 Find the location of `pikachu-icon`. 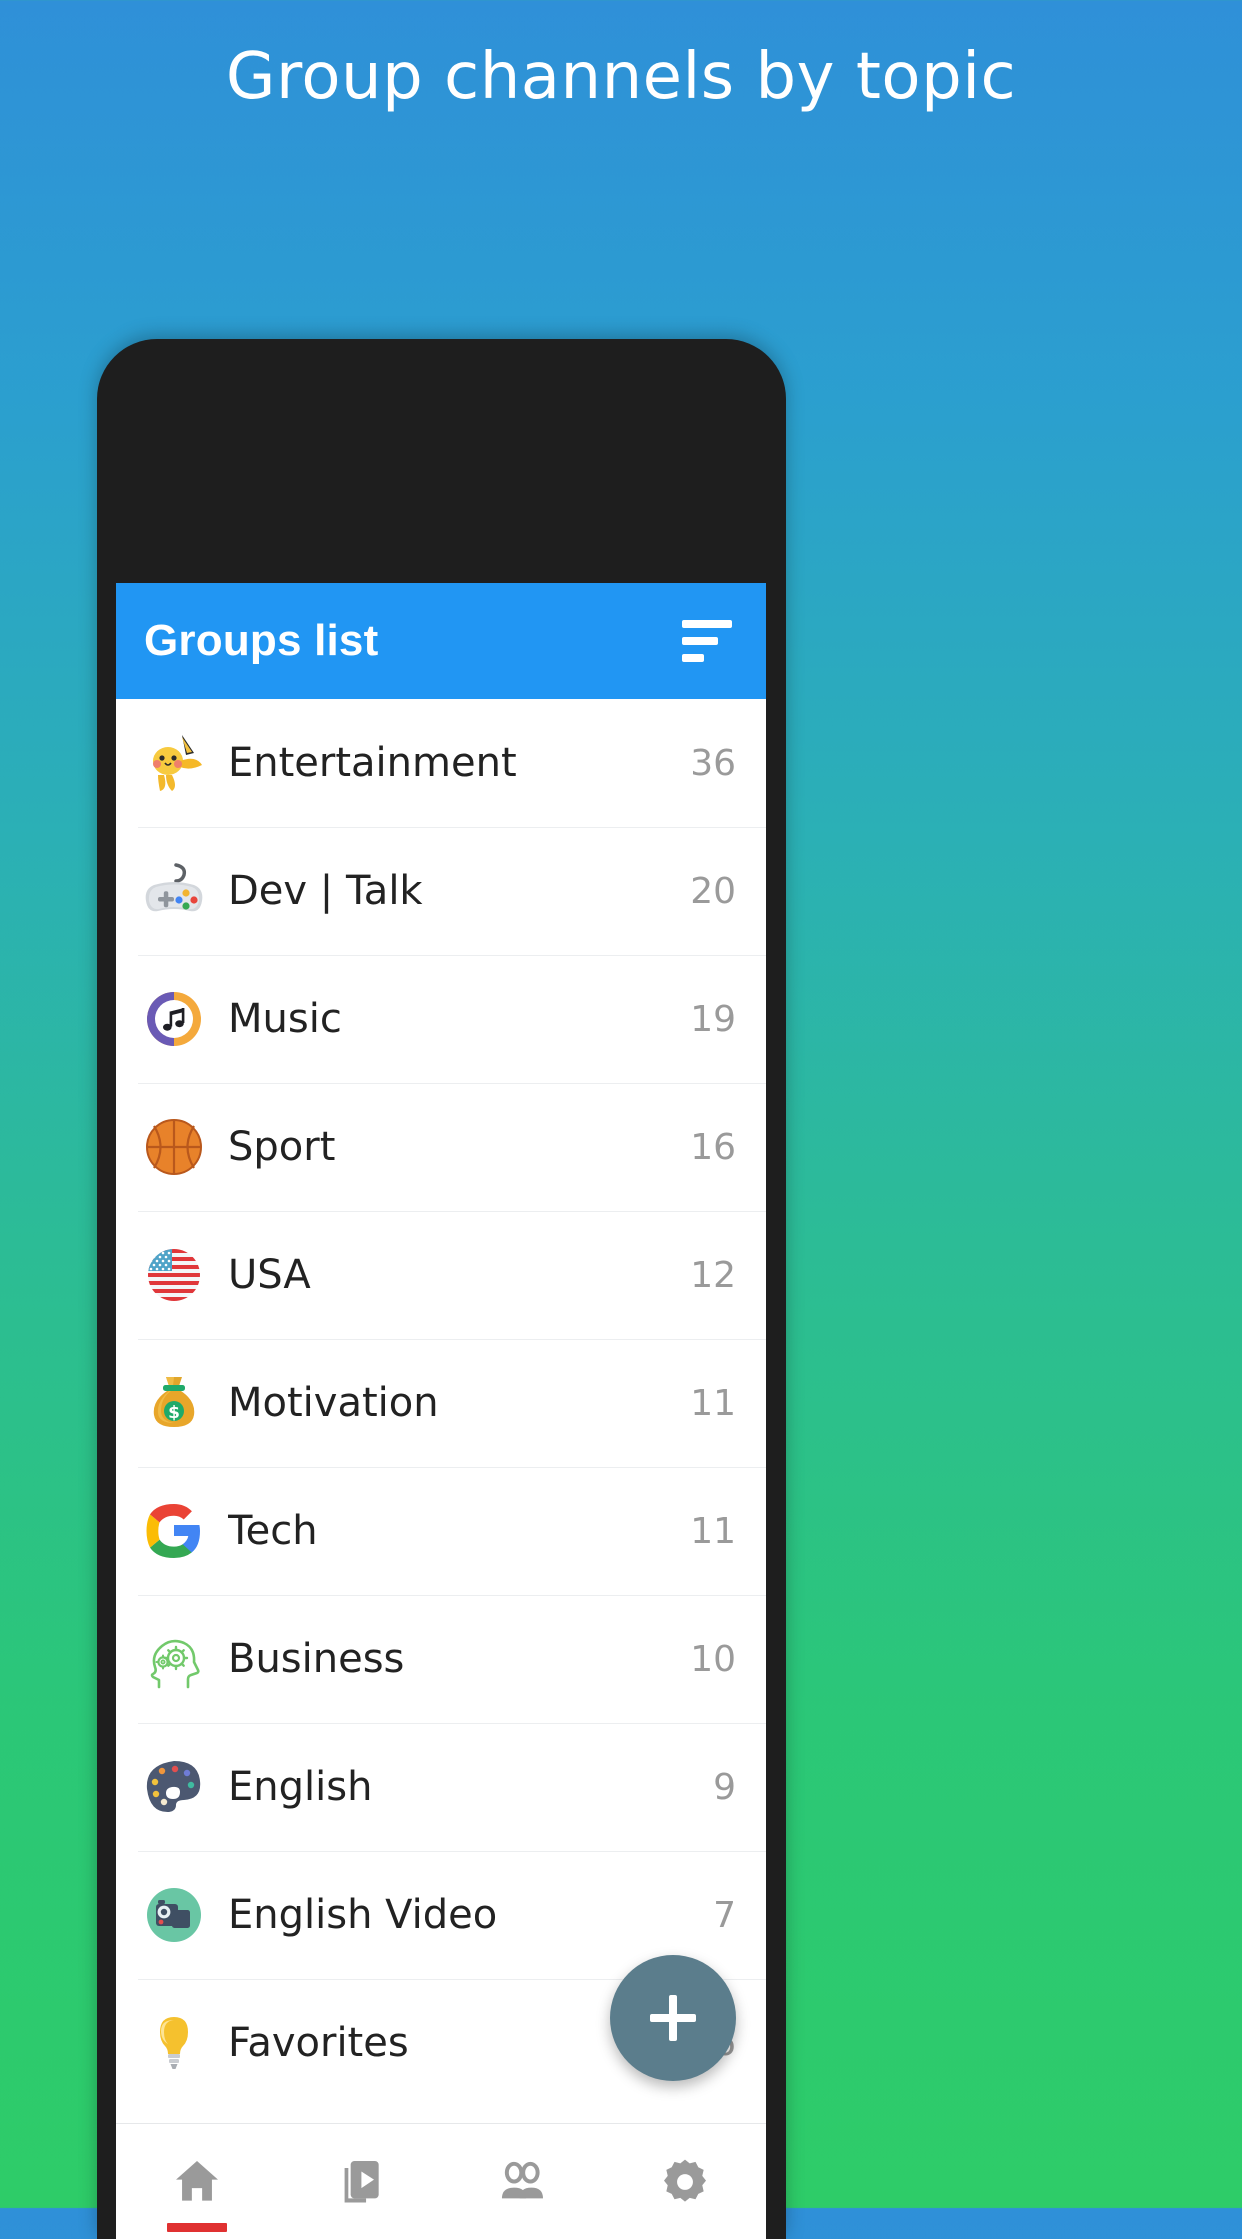

pikachu-icon is located at coordinates (174, 763).